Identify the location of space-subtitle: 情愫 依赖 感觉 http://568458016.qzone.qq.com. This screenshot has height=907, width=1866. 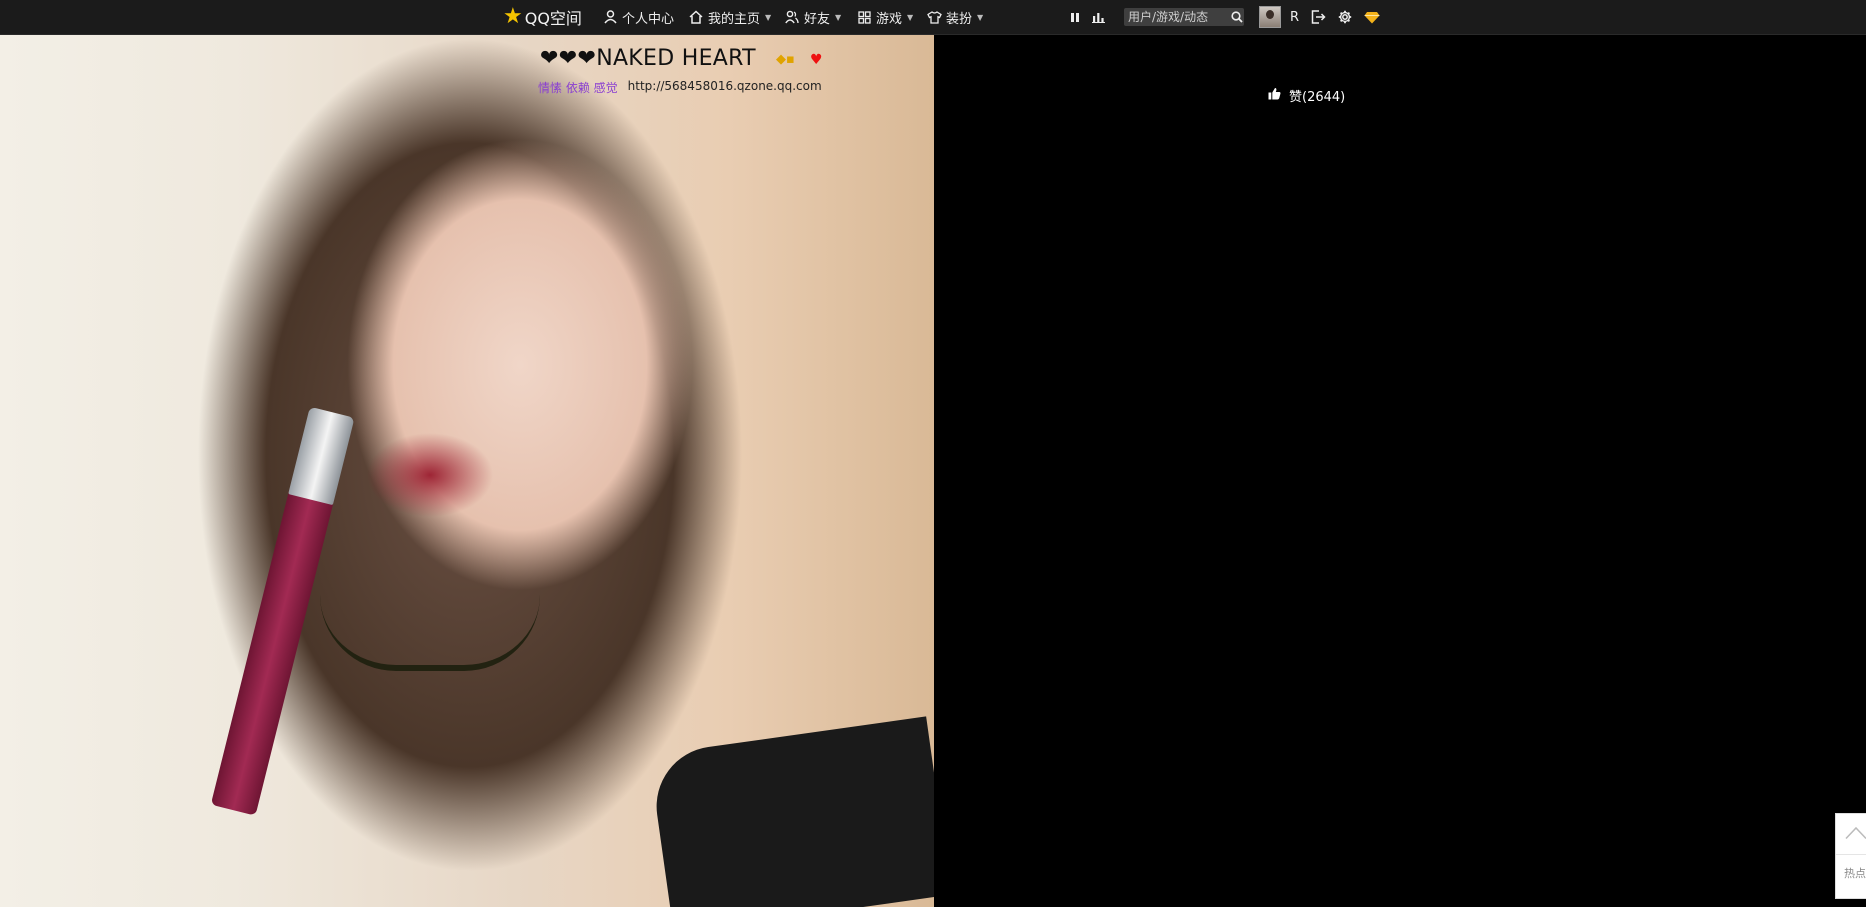
(680, 87).